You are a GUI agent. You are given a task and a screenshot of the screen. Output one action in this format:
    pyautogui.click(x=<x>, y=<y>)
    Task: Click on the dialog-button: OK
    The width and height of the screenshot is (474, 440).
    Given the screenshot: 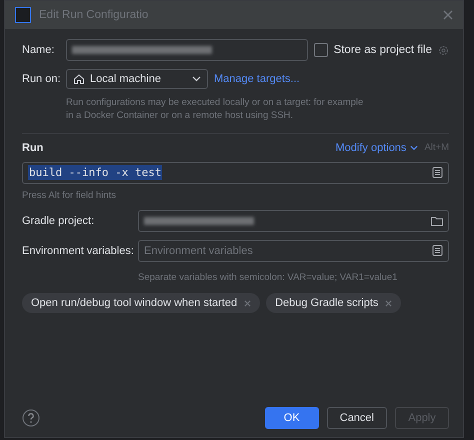 What is the action you would take?
    pyautogui.click(x=291, y=418)
    